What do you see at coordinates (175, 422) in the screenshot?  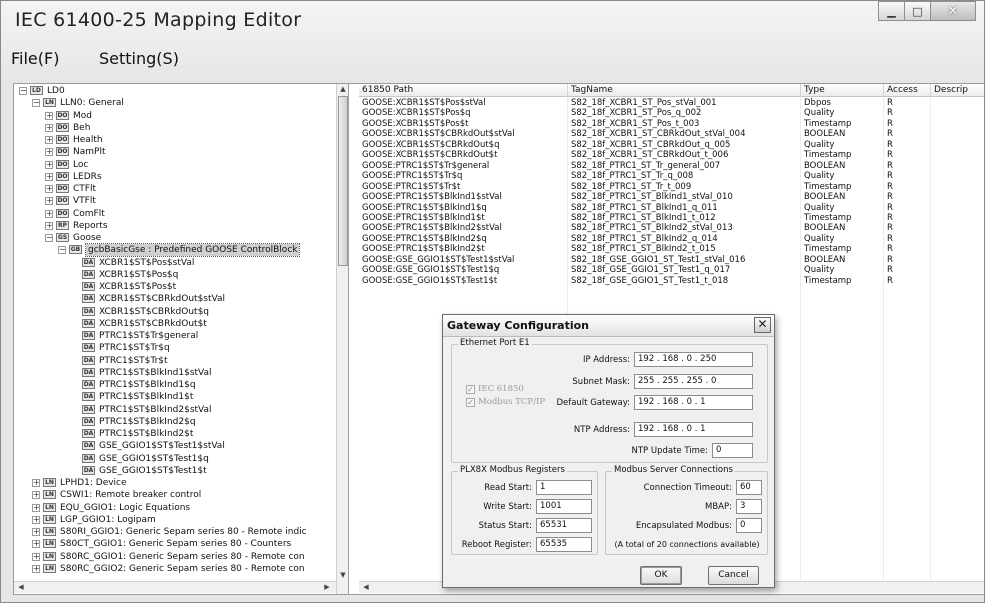 I see `tree-node: DA PTRC1$ST$BlkInd2$q` at bounding box center [175, 422].